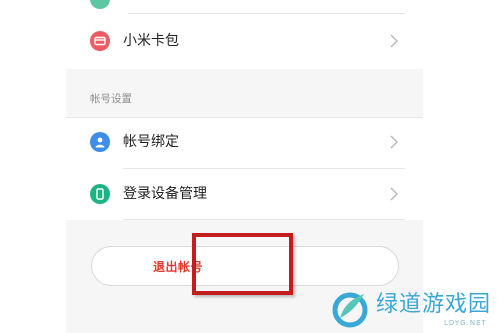 The image size is (500, 333). Describe the element at coordinates (151, 41) in the screenshot. I see `menu-item-label: 小米卡包` at that location.